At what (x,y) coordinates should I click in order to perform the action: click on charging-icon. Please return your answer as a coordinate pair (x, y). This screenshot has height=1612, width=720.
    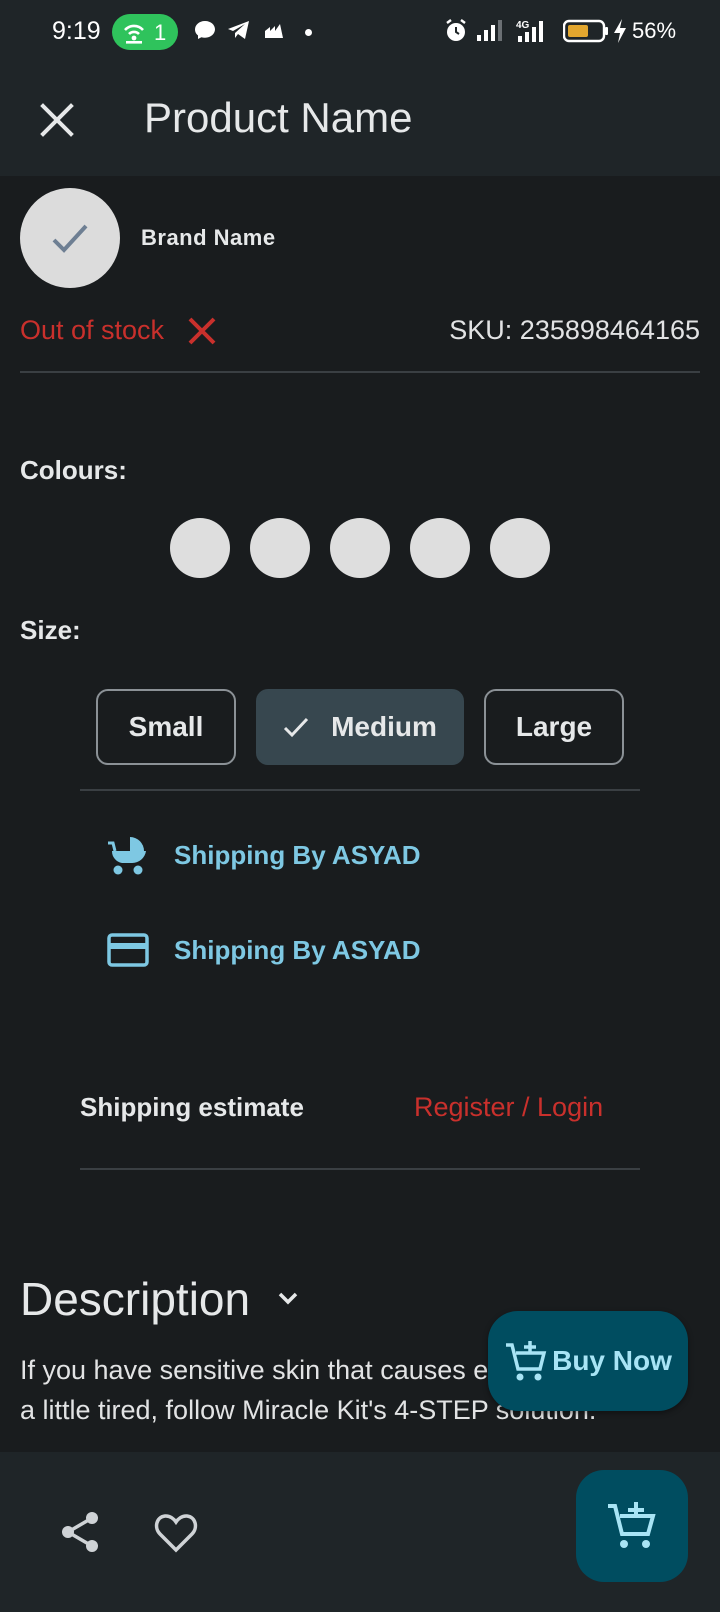
    Looking at the image, I should click on (620, 31).